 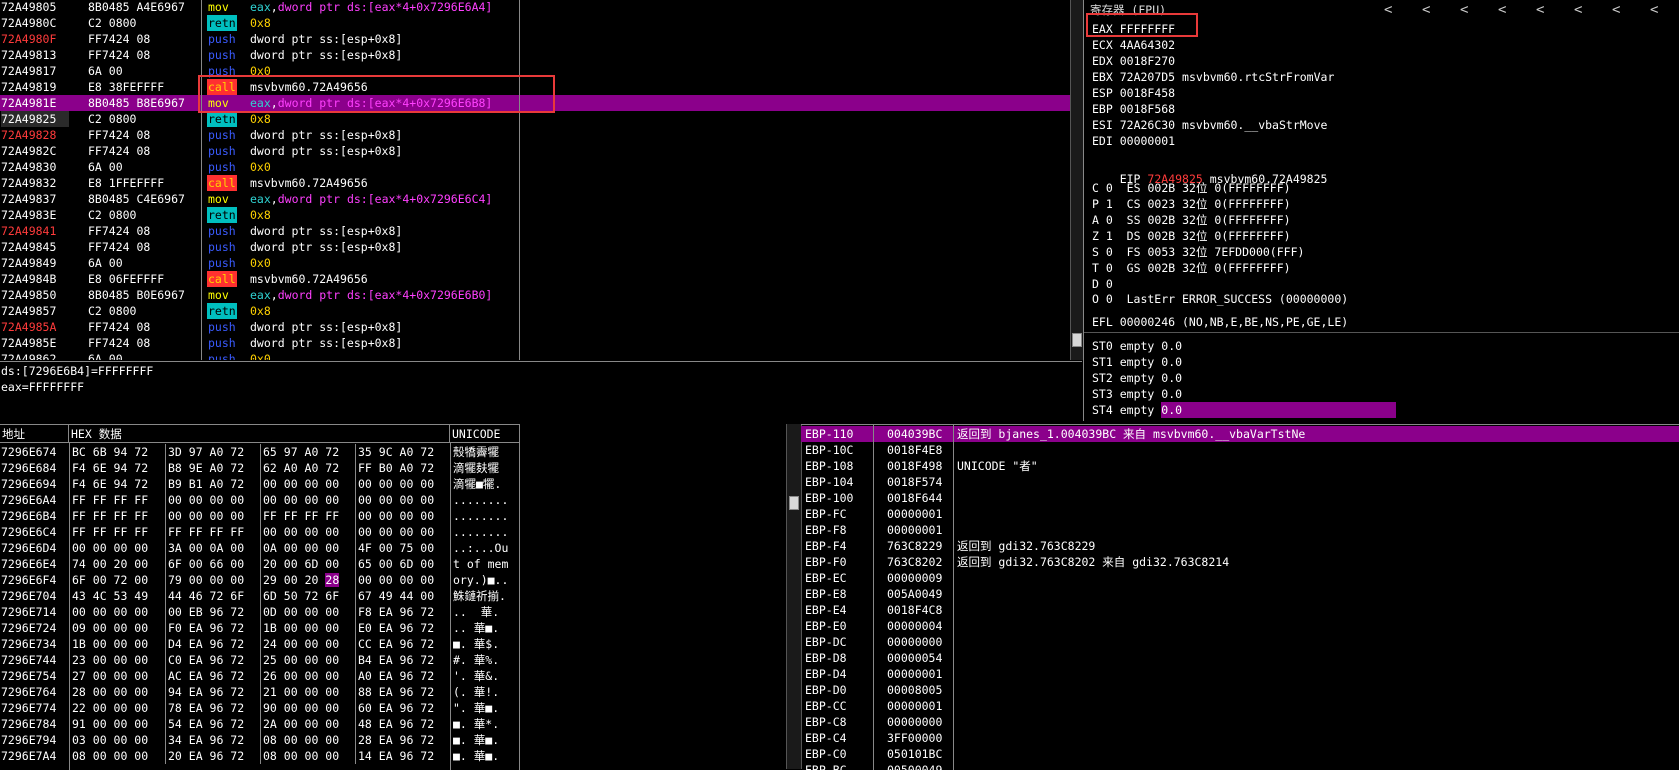 What do you see at coordinates (117, 660) in the screenshot?
I see `dump-hex-group: 23 00 00 00` at bounding box center [117, 660].